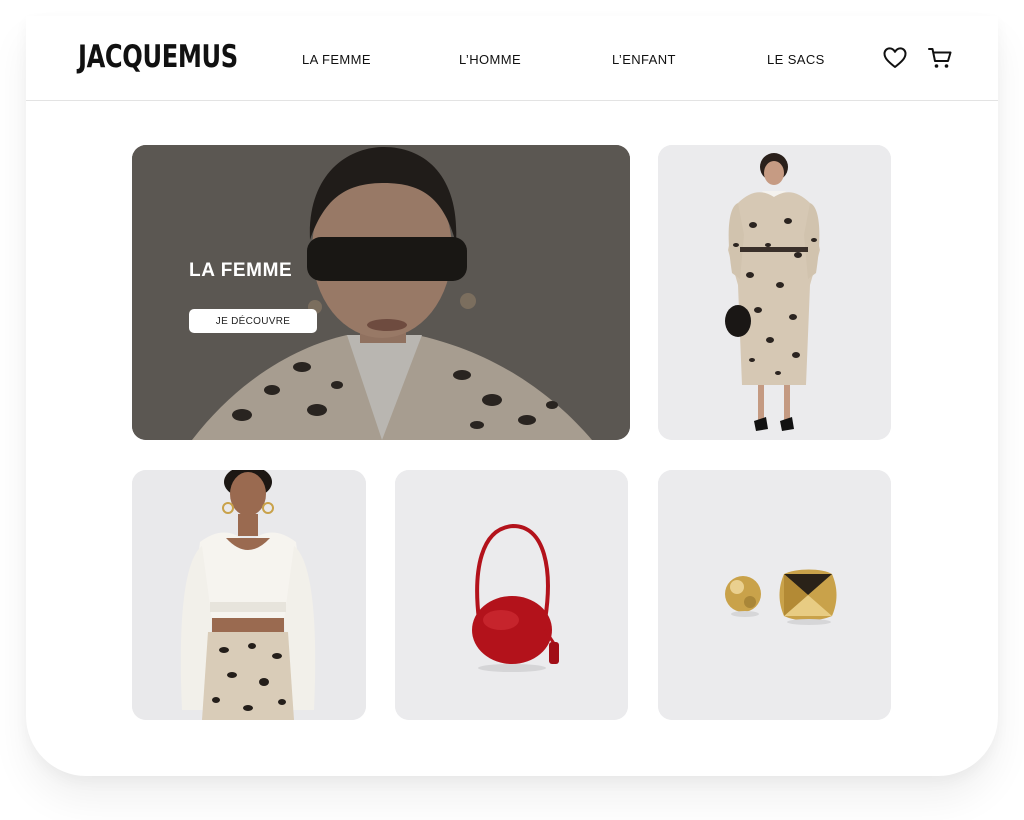 Image resolution: width=1024 pixels, height=820 pixels. What do you see at coordinates (796, 59) in the screenshot?
I see `nav-le-sacs: LE SACS` at bounding box center [796, 59].